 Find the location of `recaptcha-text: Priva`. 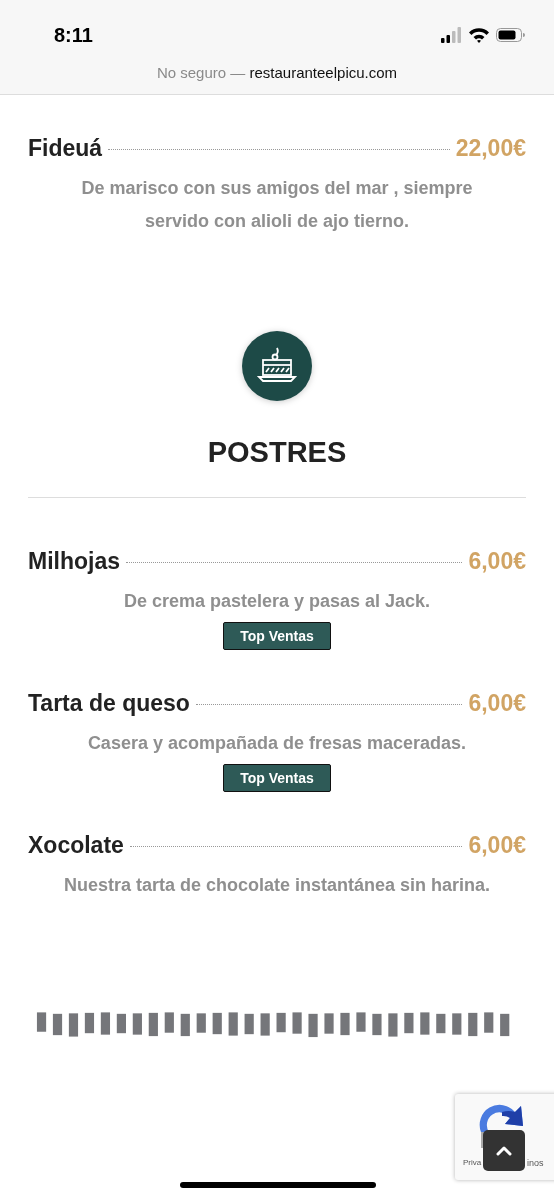

recaptcha-text: Priva is located at coordinates (472, 1162).